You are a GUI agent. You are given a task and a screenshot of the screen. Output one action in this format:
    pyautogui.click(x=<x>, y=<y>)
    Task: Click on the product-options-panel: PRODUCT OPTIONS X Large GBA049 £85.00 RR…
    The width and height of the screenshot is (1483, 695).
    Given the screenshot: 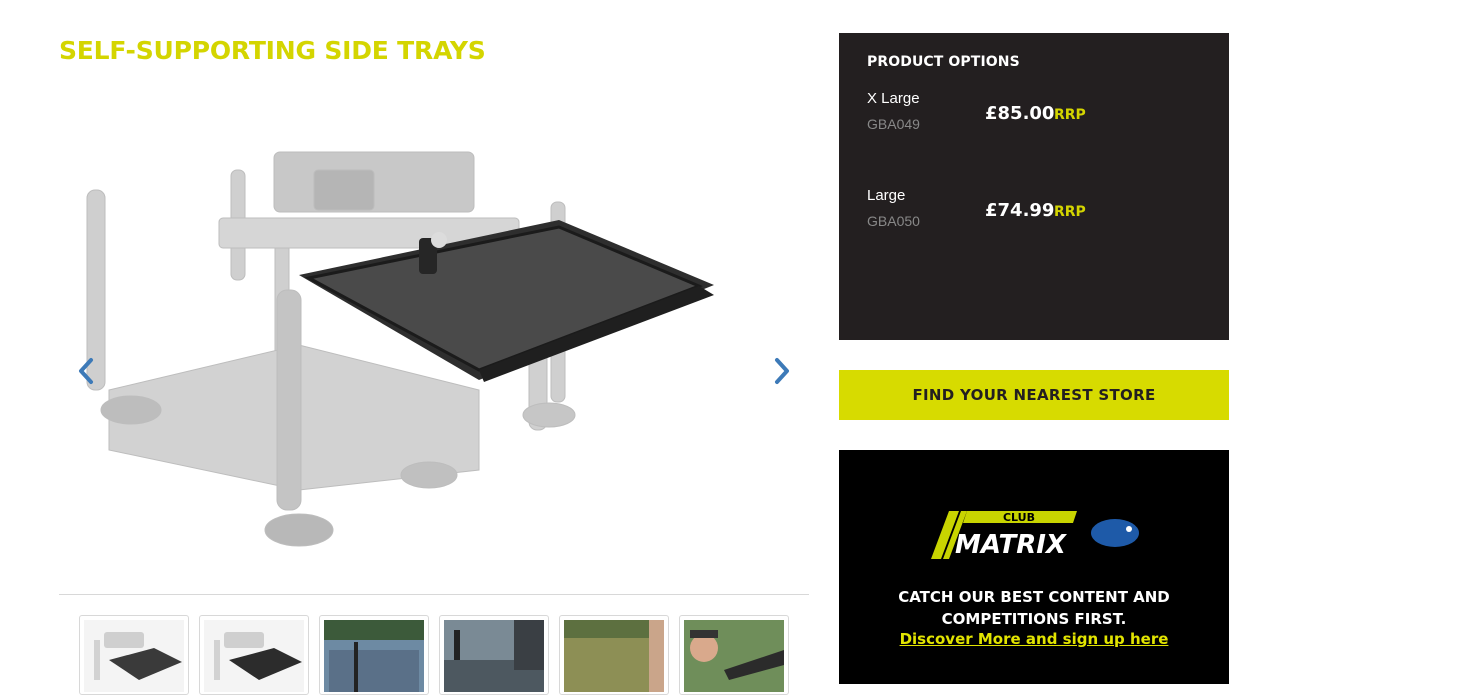 What is the action you would take?
    pyautogui.click(x=1034, y=186)
    